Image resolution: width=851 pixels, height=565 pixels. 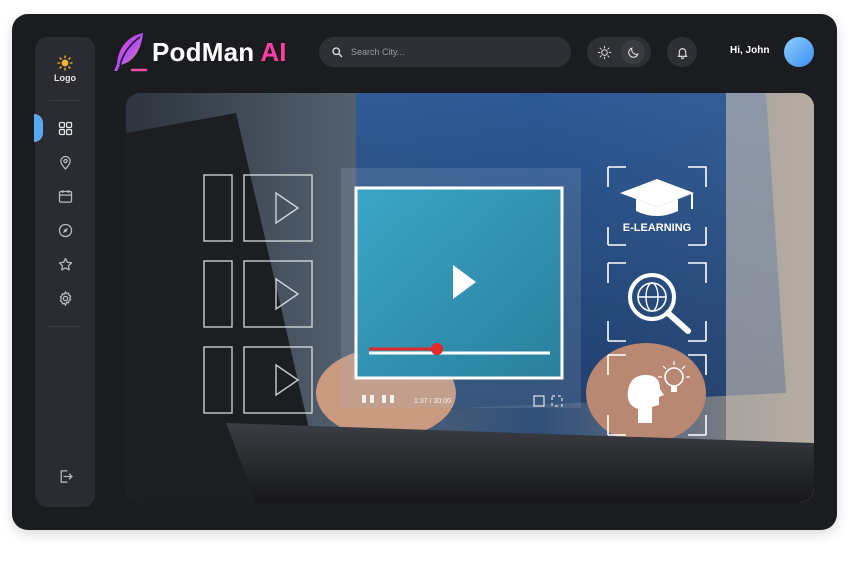 I want to click on theme-toggle, so click(x=619, y=52).